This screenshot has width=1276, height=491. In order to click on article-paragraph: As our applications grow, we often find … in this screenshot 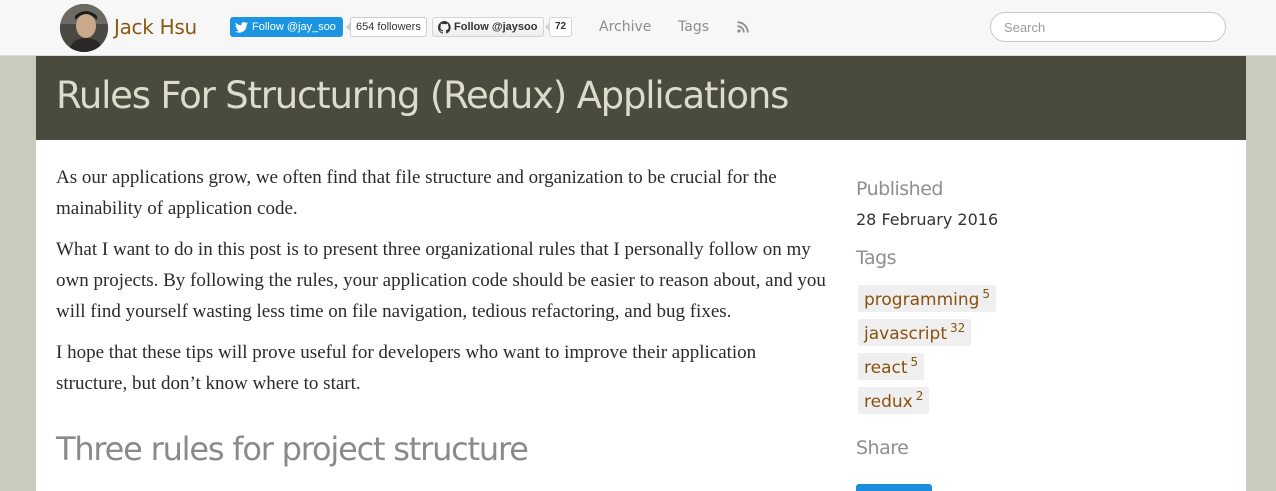, I will do `click(416, 193)`.